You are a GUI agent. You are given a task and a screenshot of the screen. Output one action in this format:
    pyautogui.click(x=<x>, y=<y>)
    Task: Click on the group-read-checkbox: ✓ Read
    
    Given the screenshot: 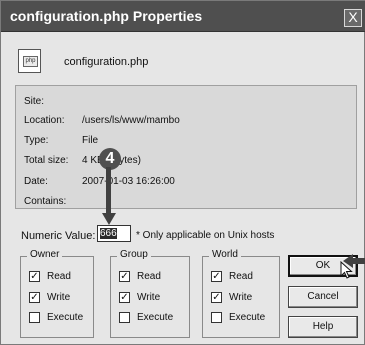 What is the action you would take?
    pyautogui.click(x=140, y=276)
    